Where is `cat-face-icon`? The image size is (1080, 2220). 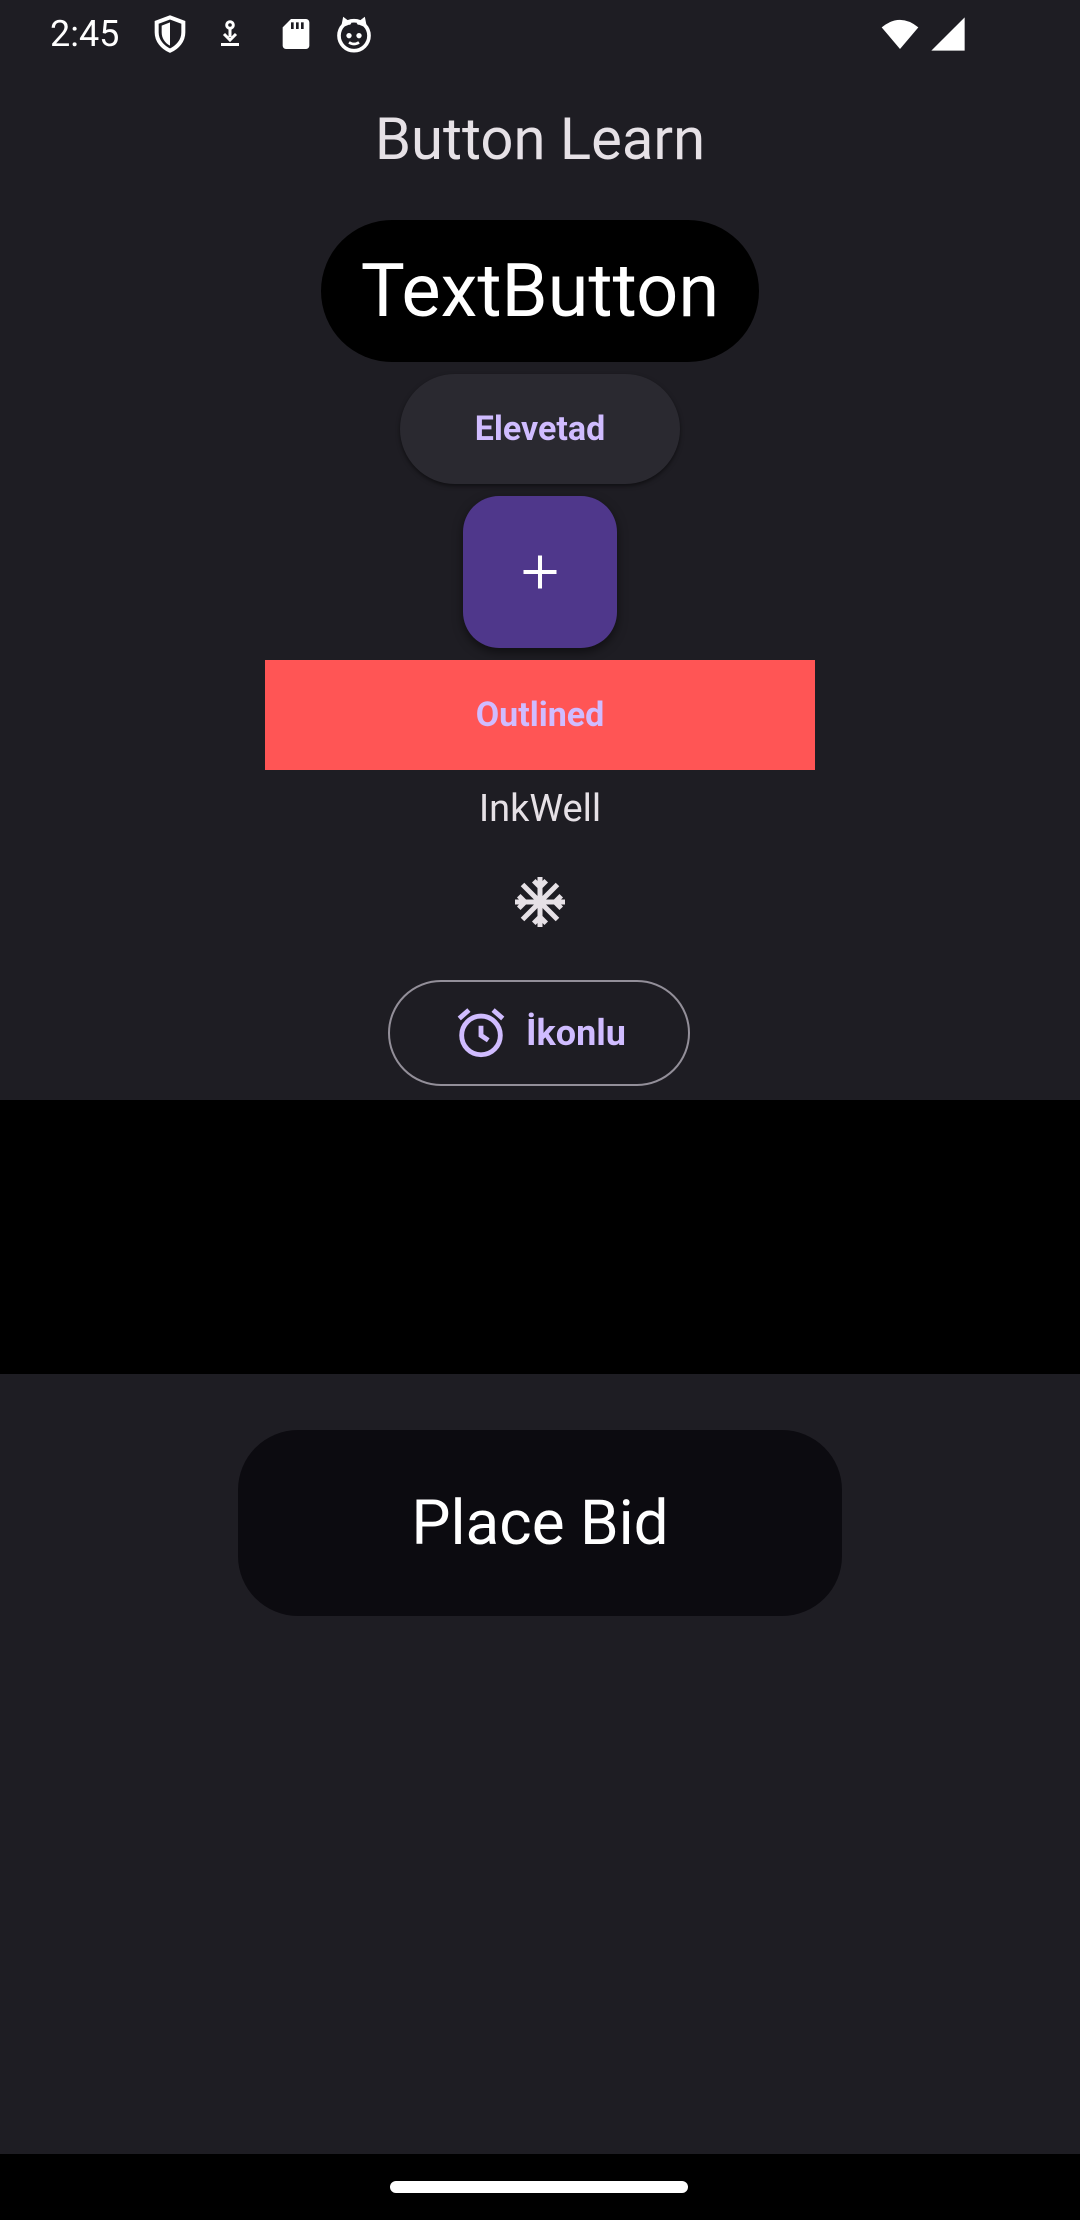 cat-face-icon is located at coordinates (354, 34).